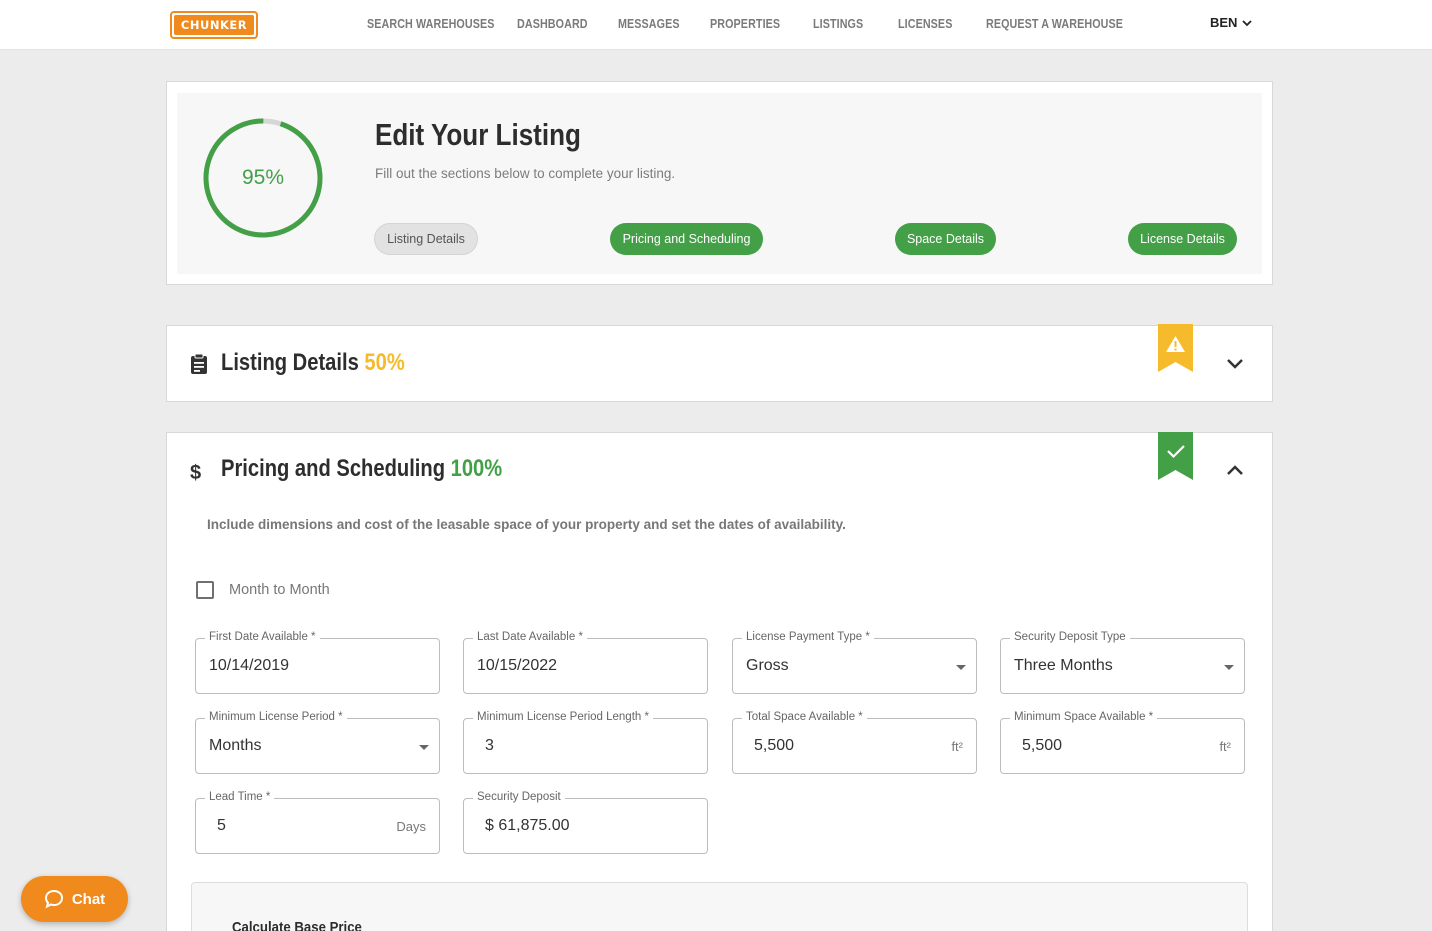 This screenshot has height=931, width=1432. I want to click on user-menu: BEN, so click(1231, 22).